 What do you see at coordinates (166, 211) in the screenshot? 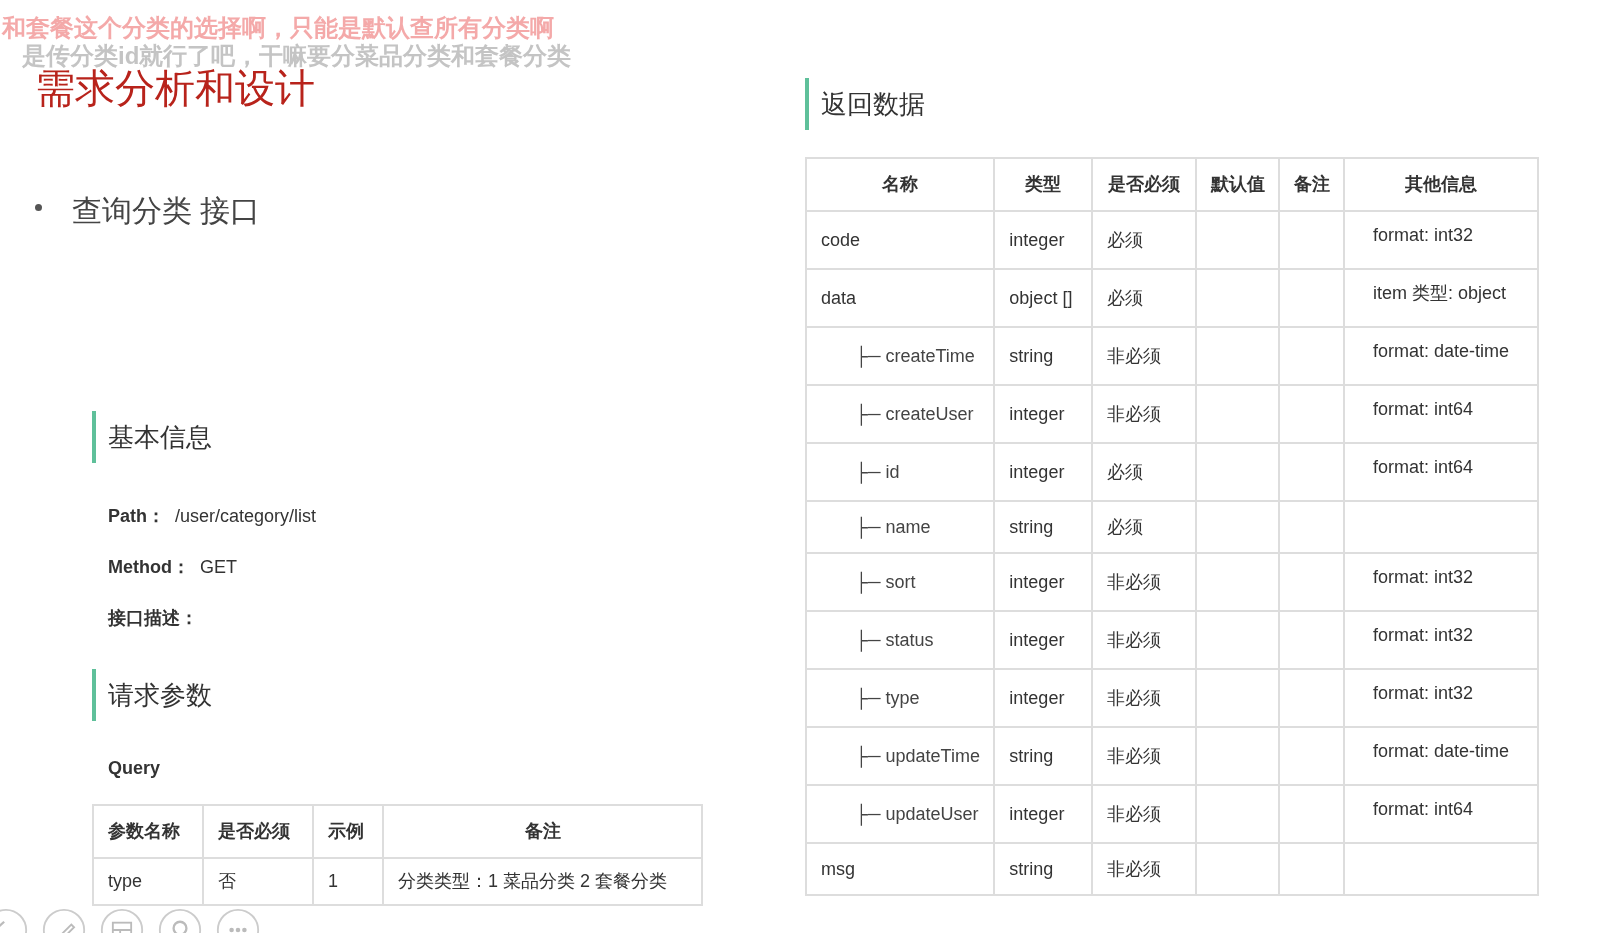
I see `bullet-text: 查询分类 接口` at bounding box center [166, 211].